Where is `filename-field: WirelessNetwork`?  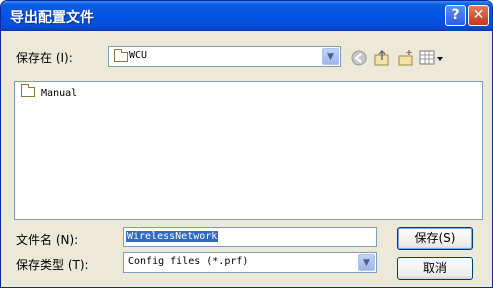
filename-field: WirelessNetwork is located at coordinates (250, 237).